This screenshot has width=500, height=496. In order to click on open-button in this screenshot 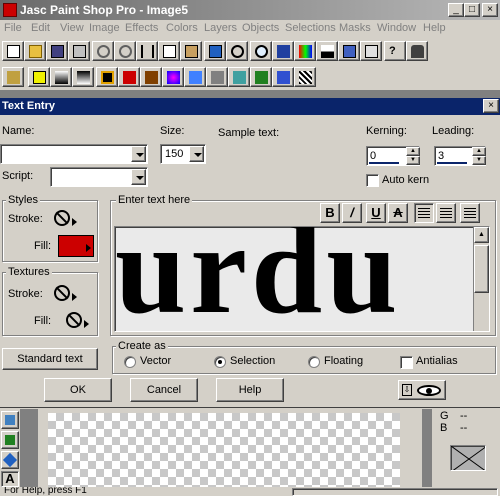, I will do `click(35, 51)`.